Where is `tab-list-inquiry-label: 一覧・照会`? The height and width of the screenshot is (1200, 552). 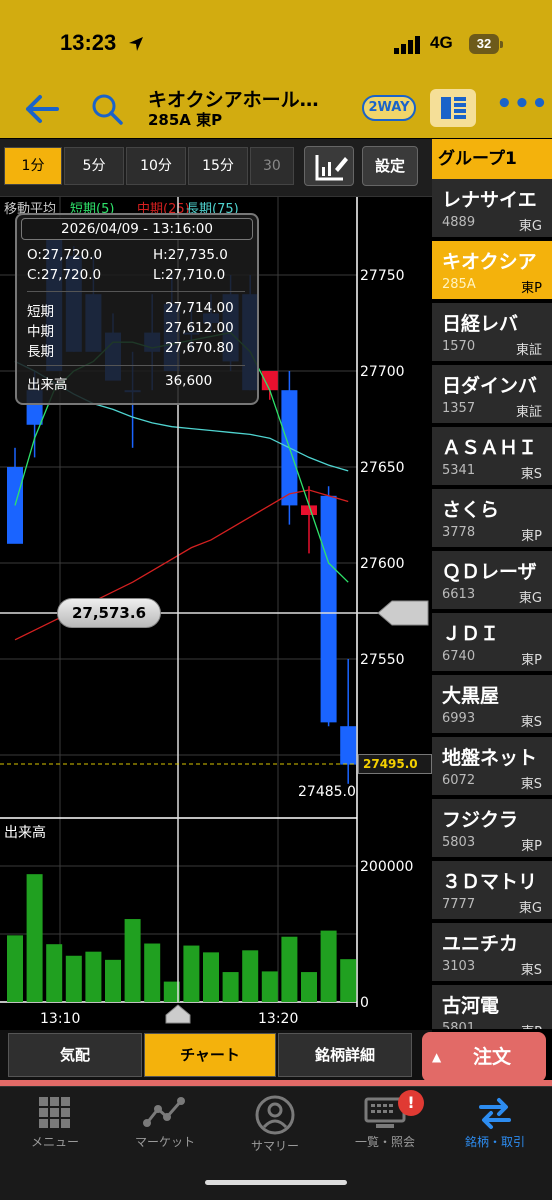 tab-list-inquiry-label: 一覧・照会 is located at coordinates (384, 1142).